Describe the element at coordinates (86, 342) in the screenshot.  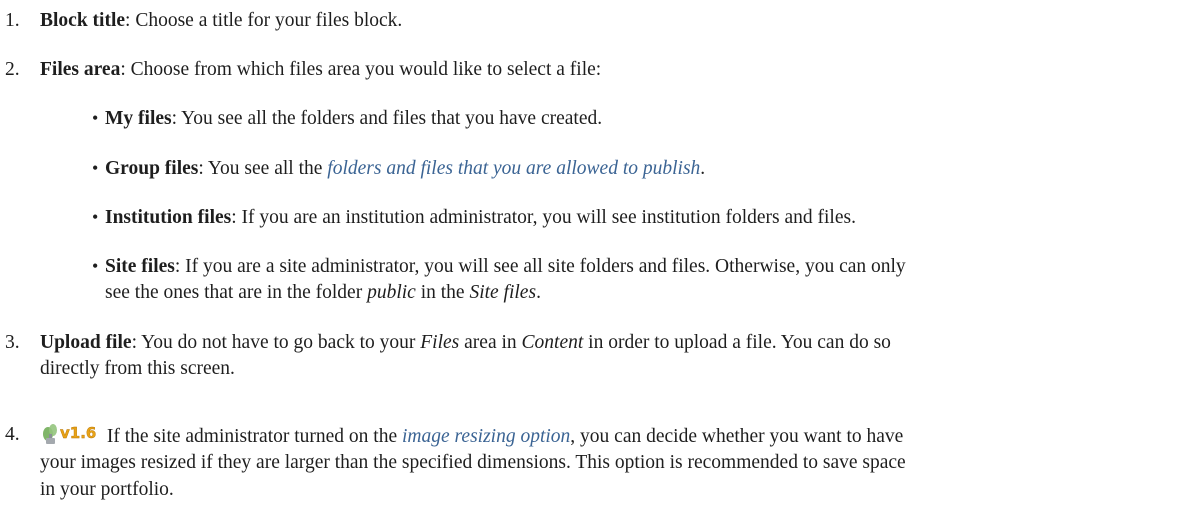
I see `item-term: Upload file` at that location.